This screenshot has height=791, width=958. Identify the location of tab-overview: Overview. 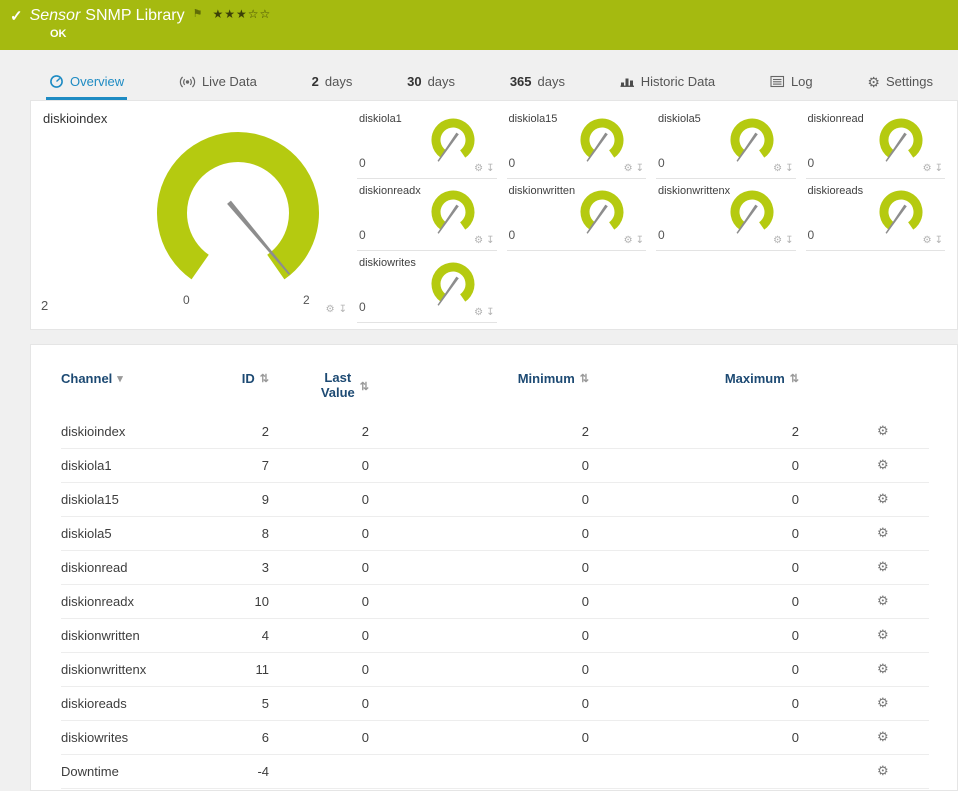
(87, 84).